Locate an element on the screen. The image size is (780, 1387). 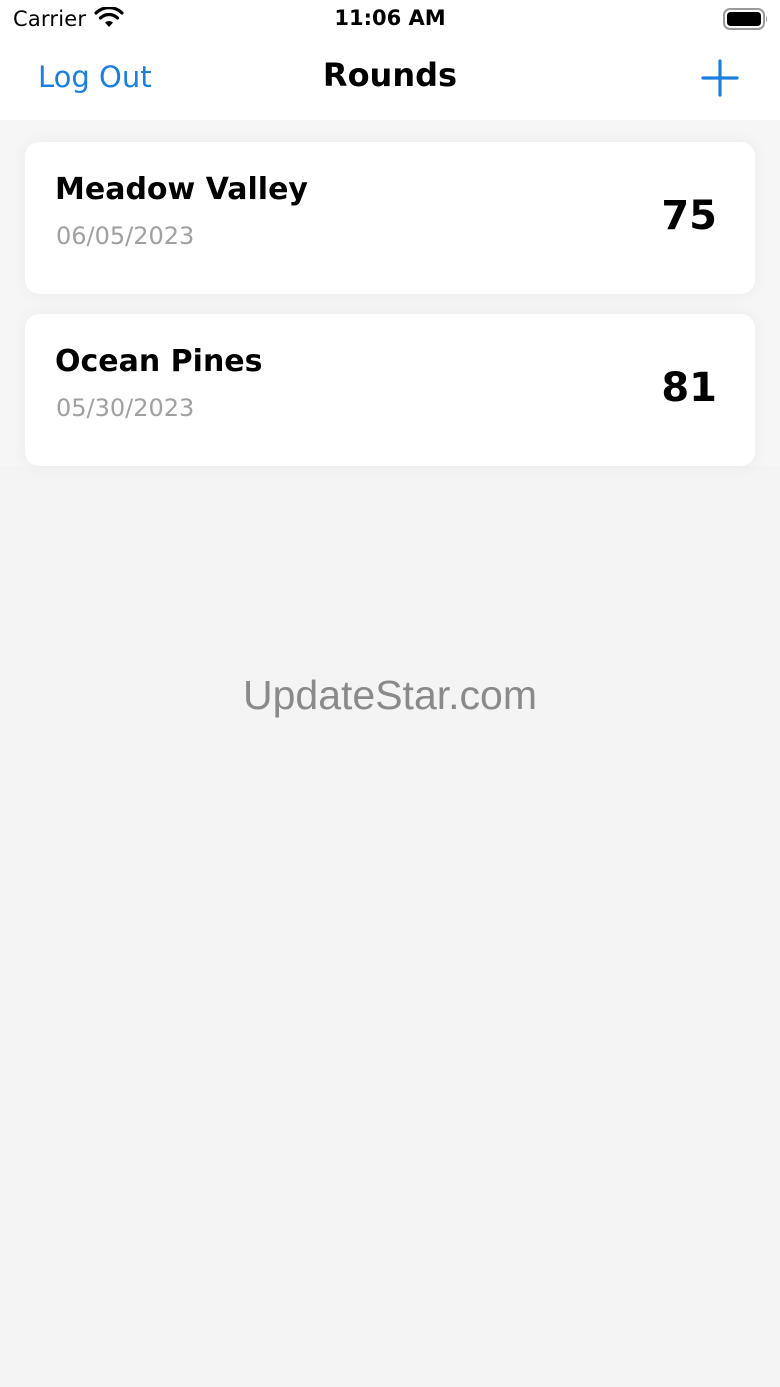
clock: 11:06 AM is located at coordinates (390, 18).